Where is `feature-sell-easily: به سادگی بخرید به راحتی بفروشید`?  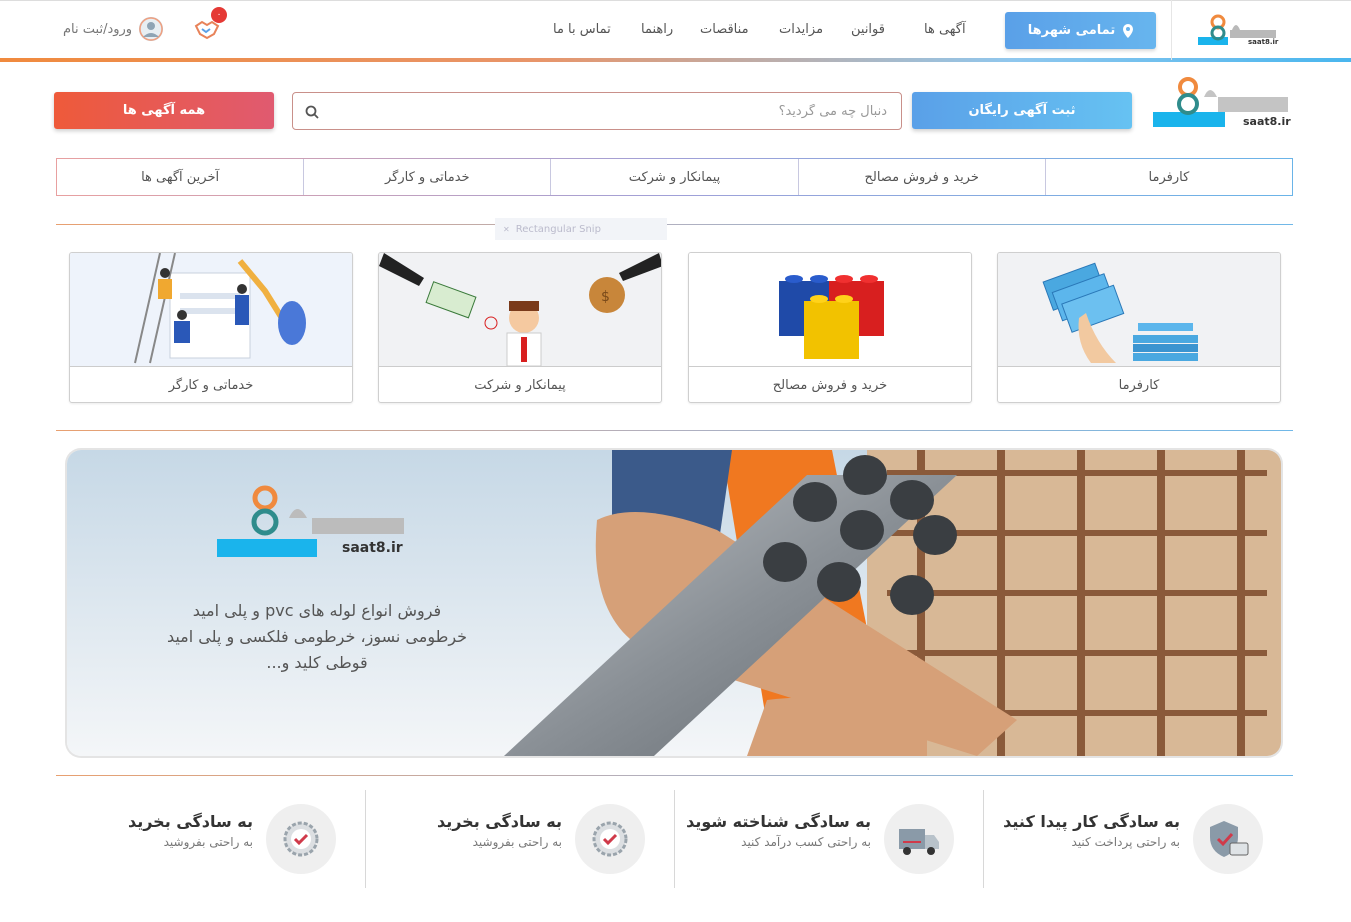 feature-sell-easily: به سادگی بخرید به راحتی بفروشید is located at coordinates (208, 839).